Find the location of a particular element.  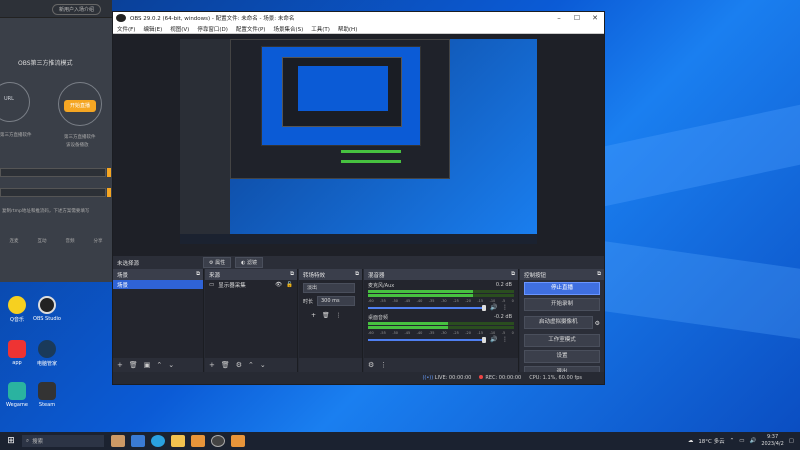

broadcast-icon: ((•)) is located at coordinates (428, 378).